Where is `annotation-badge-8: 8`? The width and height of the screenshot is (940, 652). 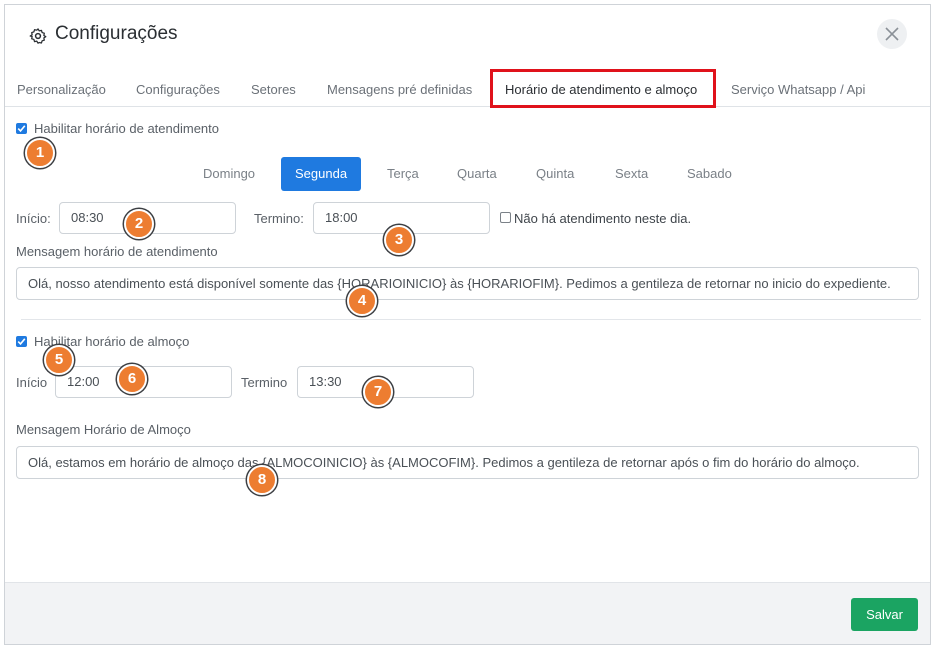 annotation-badge-8: 8 is located at coordinates (262, 480).